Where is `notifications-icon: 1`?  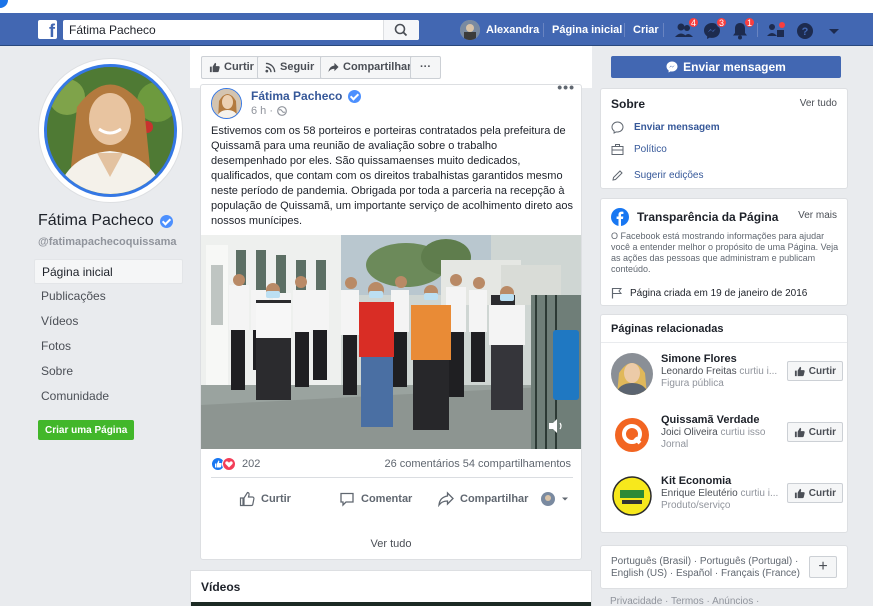 notifications-icon: 1 is located at coordinates (742, 29).